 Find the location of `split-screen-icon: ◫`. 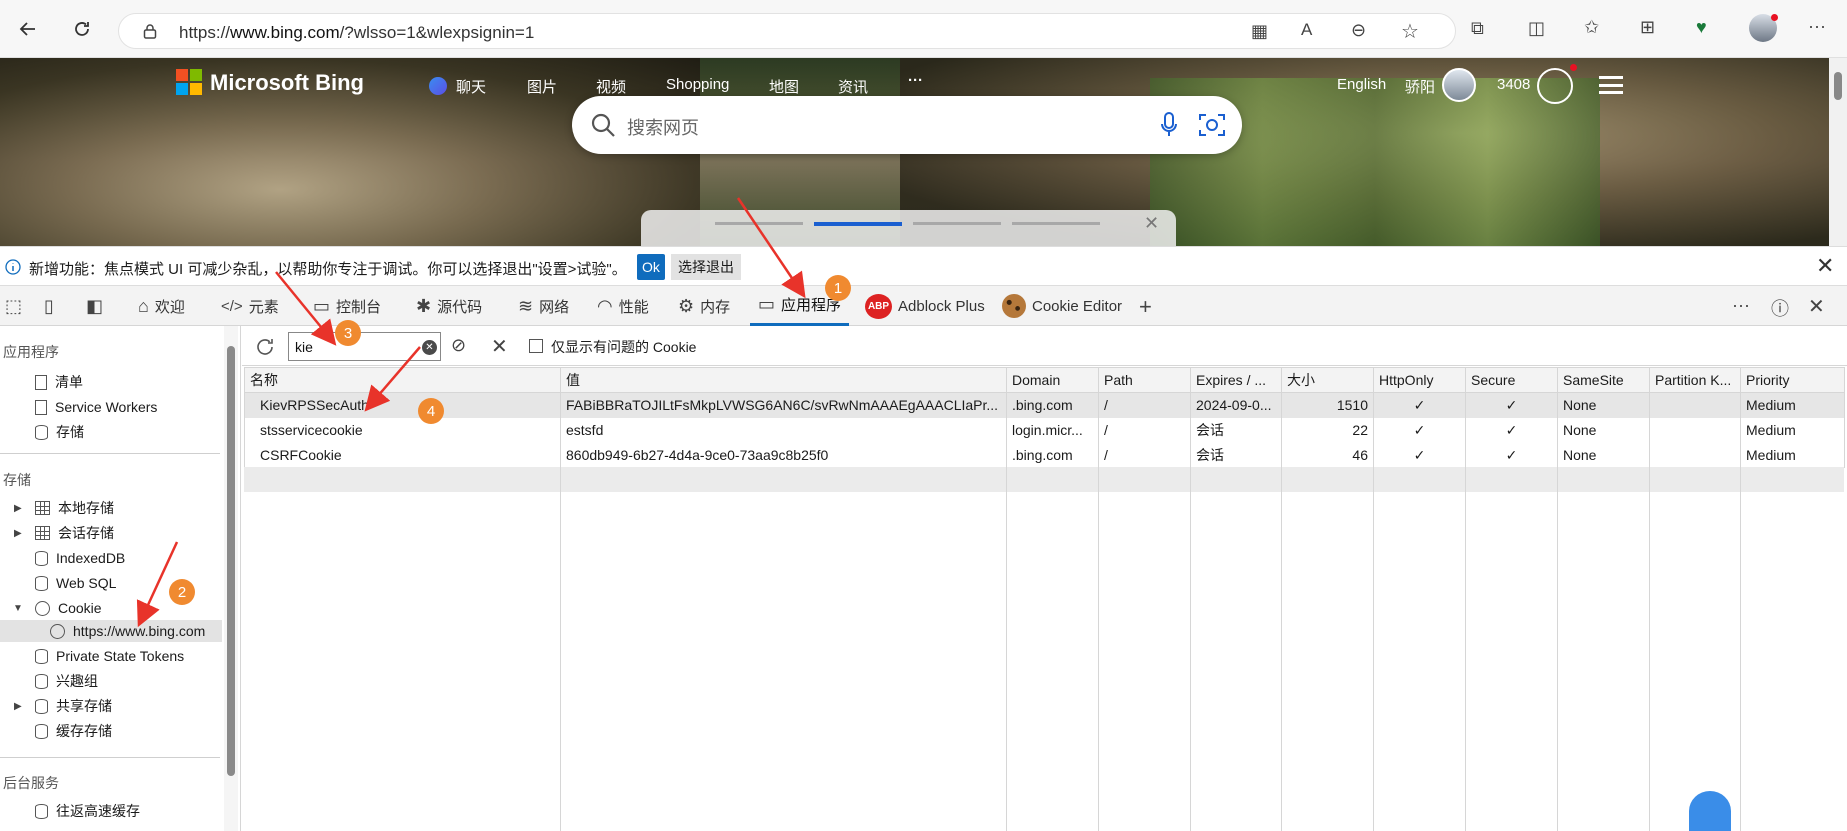

split-screen-icon: ◫ is located at coordinates (1536, 28).